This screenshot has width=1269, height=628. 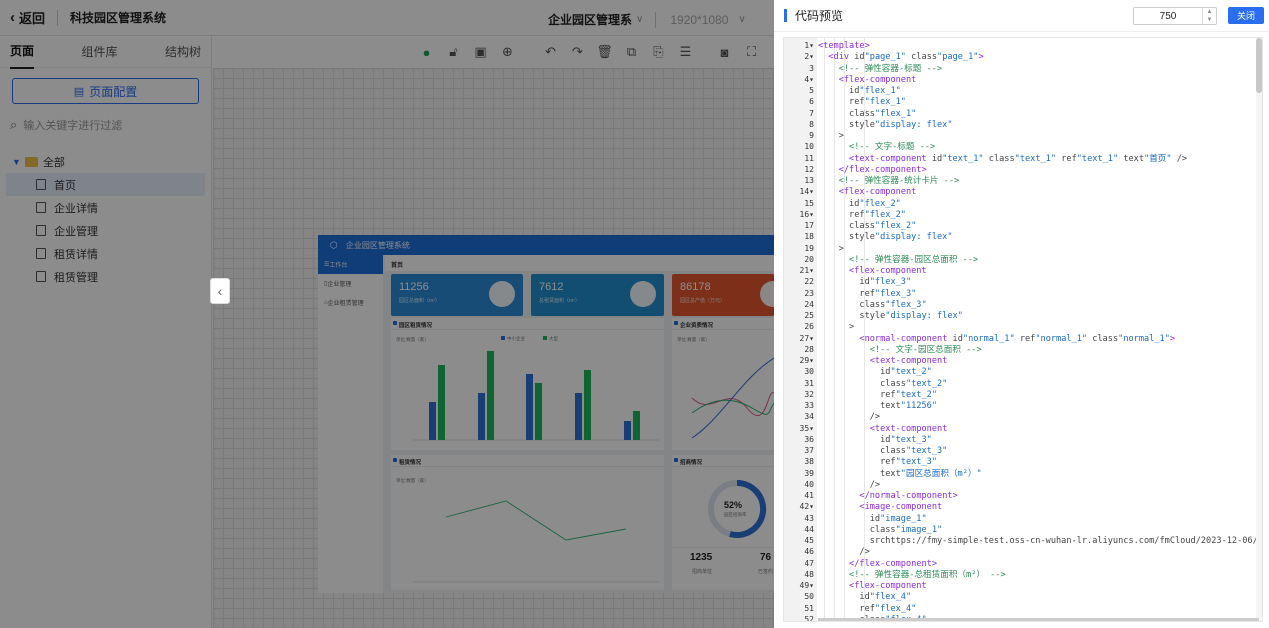 What do you see at coordinates (105, 91) in the screenshot?
I see `page-config-button: ▤ 页面配置` at bounding box center [105, 91].